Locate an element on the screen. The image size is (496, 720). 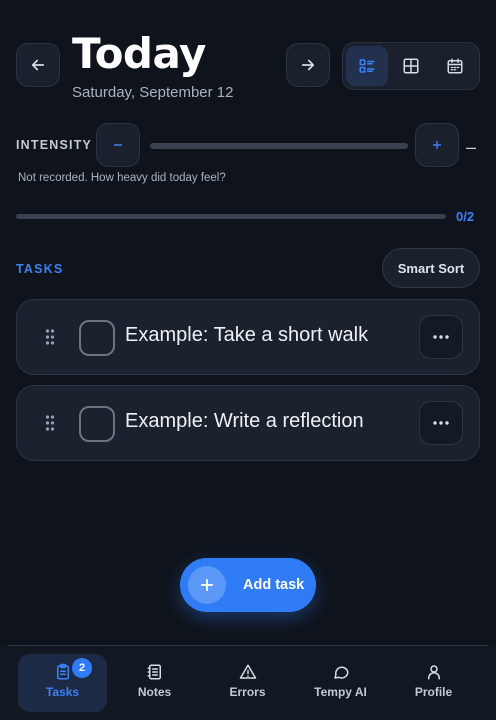
arrow-right-icon is located at coordinates (308, 65).